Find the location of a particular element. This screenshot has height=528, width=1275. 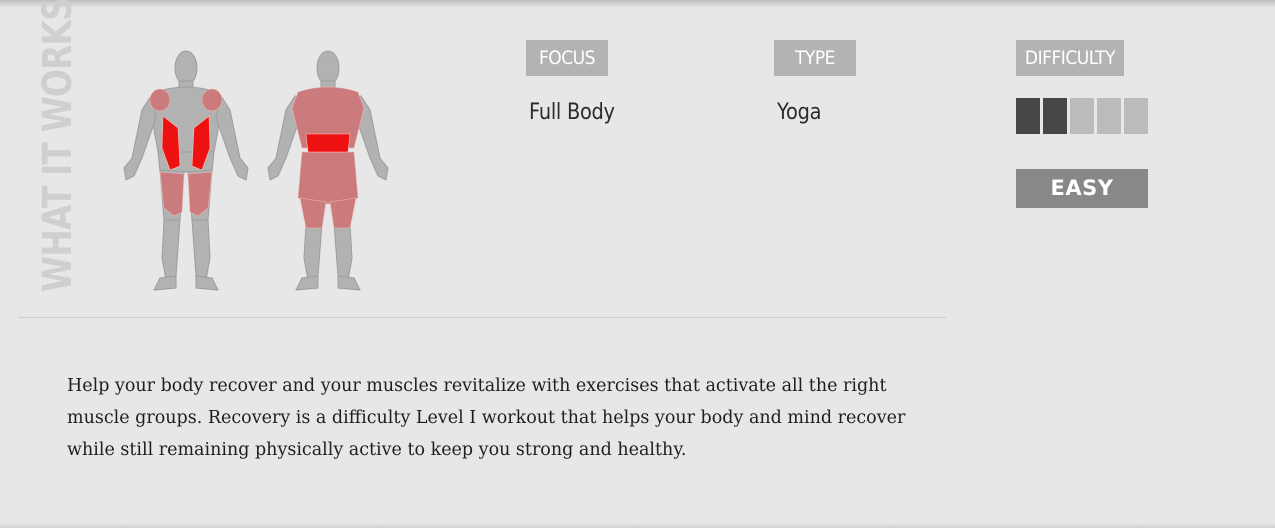

difficulty-meter is located at coordinates (1082, 116).